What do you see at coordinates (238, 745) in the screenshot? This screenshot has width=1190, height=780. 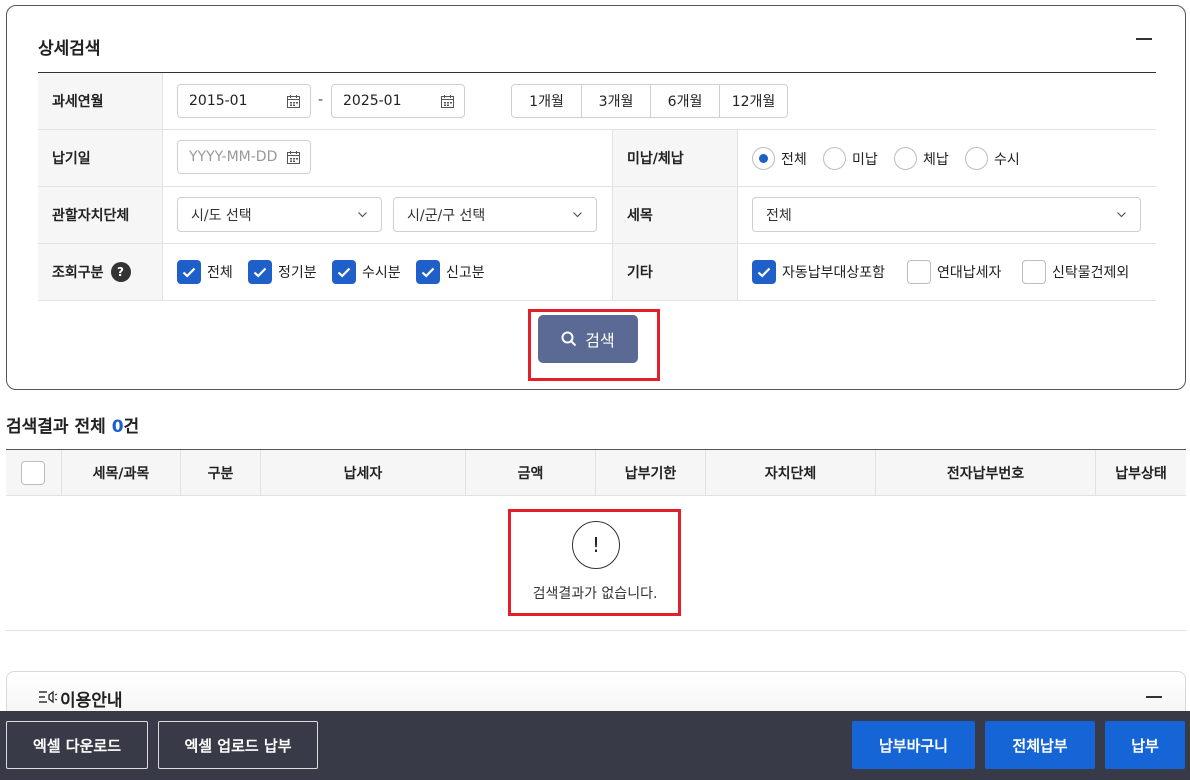 I see `excel-upload-pay-button: 엑셀 업로드 납부` at bounding box center [238, 745].